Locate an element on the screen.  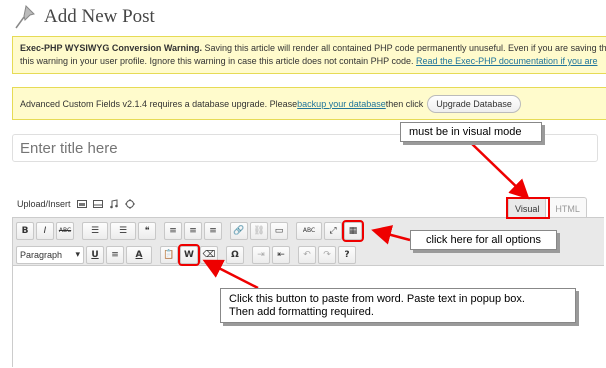
callout-visual-mode: must be in visual mode is located at coordinates (471, 132).